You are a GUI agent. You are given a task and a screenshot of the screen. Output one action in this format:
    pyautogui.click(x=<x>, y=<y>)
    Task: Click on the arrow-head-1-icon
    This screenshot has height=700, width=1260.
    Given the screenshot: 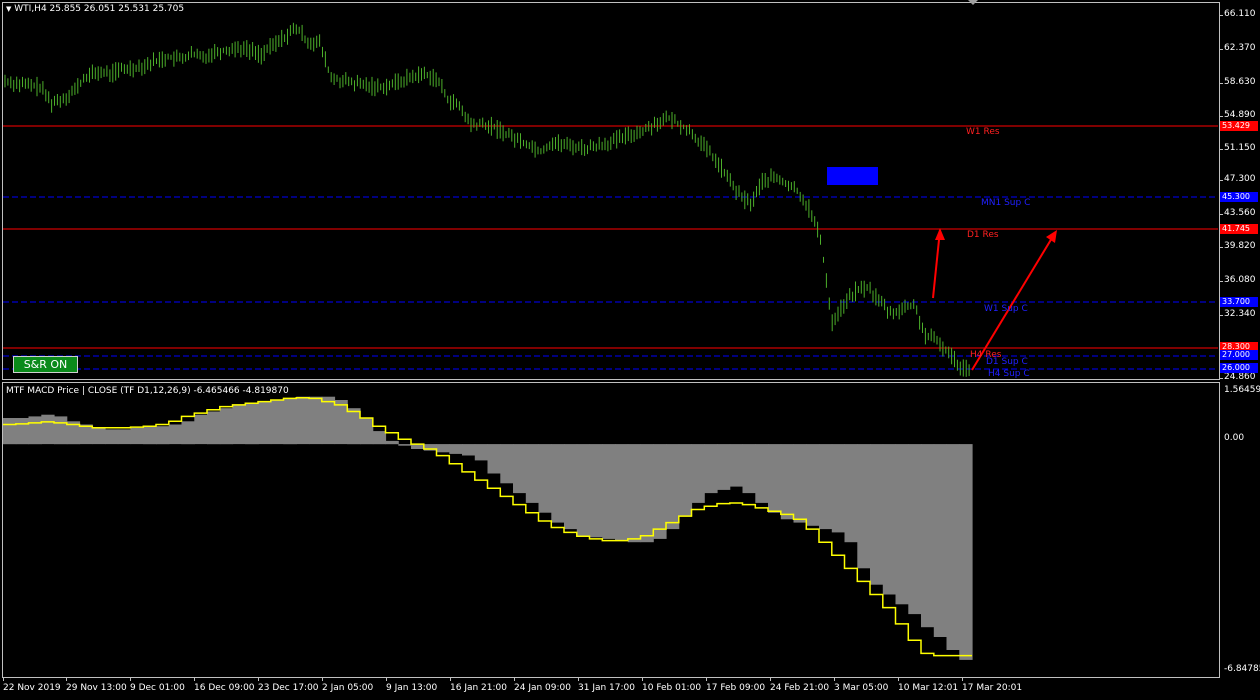 What is the action you would take?
    pyautogui.click(x=940, y=234)
    